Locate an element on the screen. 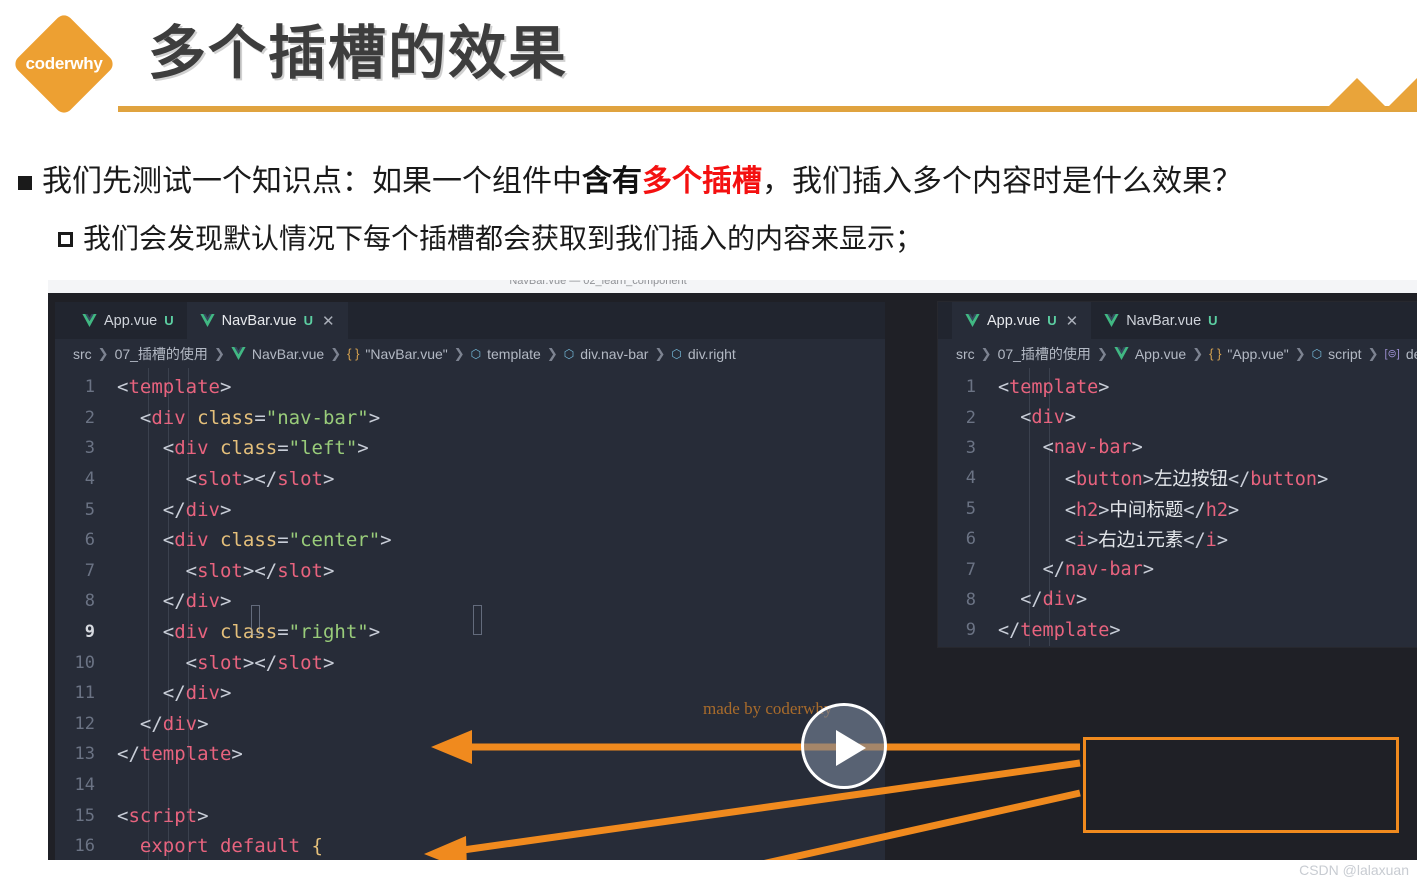 The height and width of the screenshot is (880, 1417). bullet-1-text: 我们先测试一个知识点：如果一个组件中含有多个插槽，我们插入多个内容时是什么效果？ is located at coordinates (642, 182).